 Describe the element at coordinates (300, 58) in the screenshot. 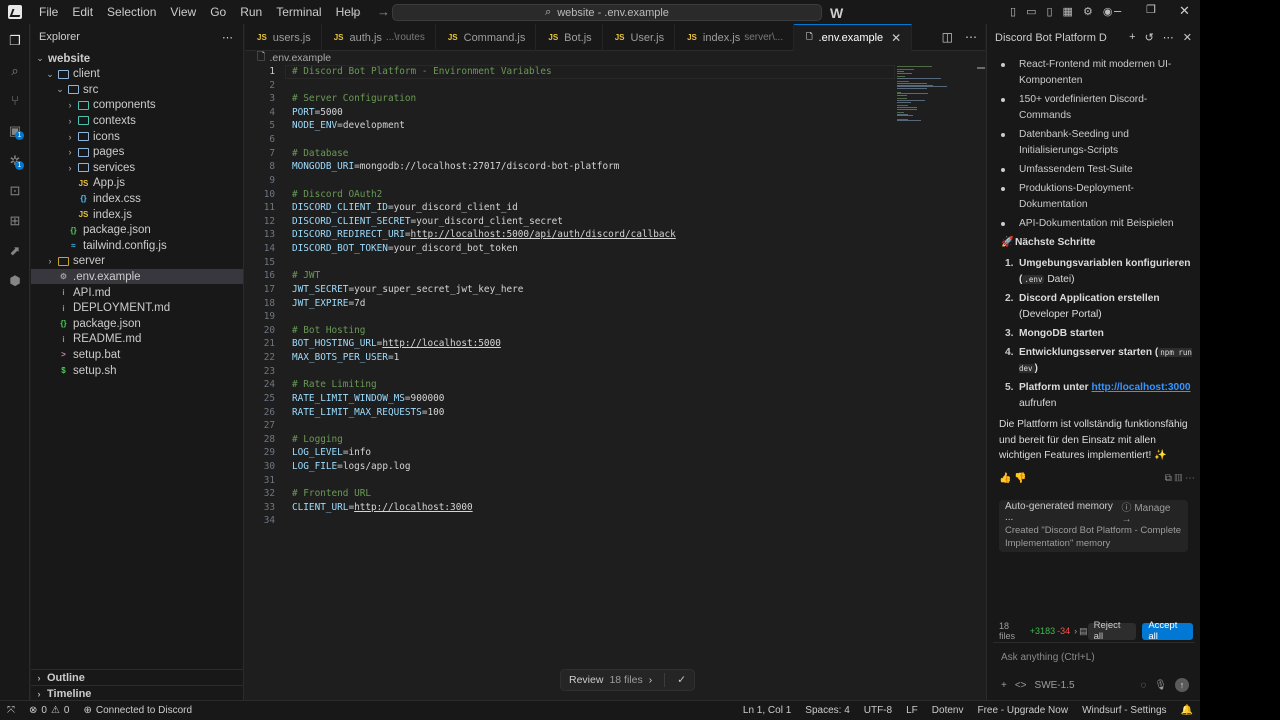

I see `breadcrumb-file: .env.example` at that location.